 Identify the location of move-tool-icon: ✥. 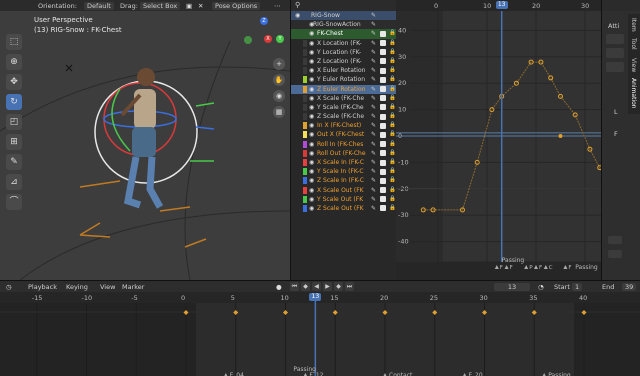
(14, 82).